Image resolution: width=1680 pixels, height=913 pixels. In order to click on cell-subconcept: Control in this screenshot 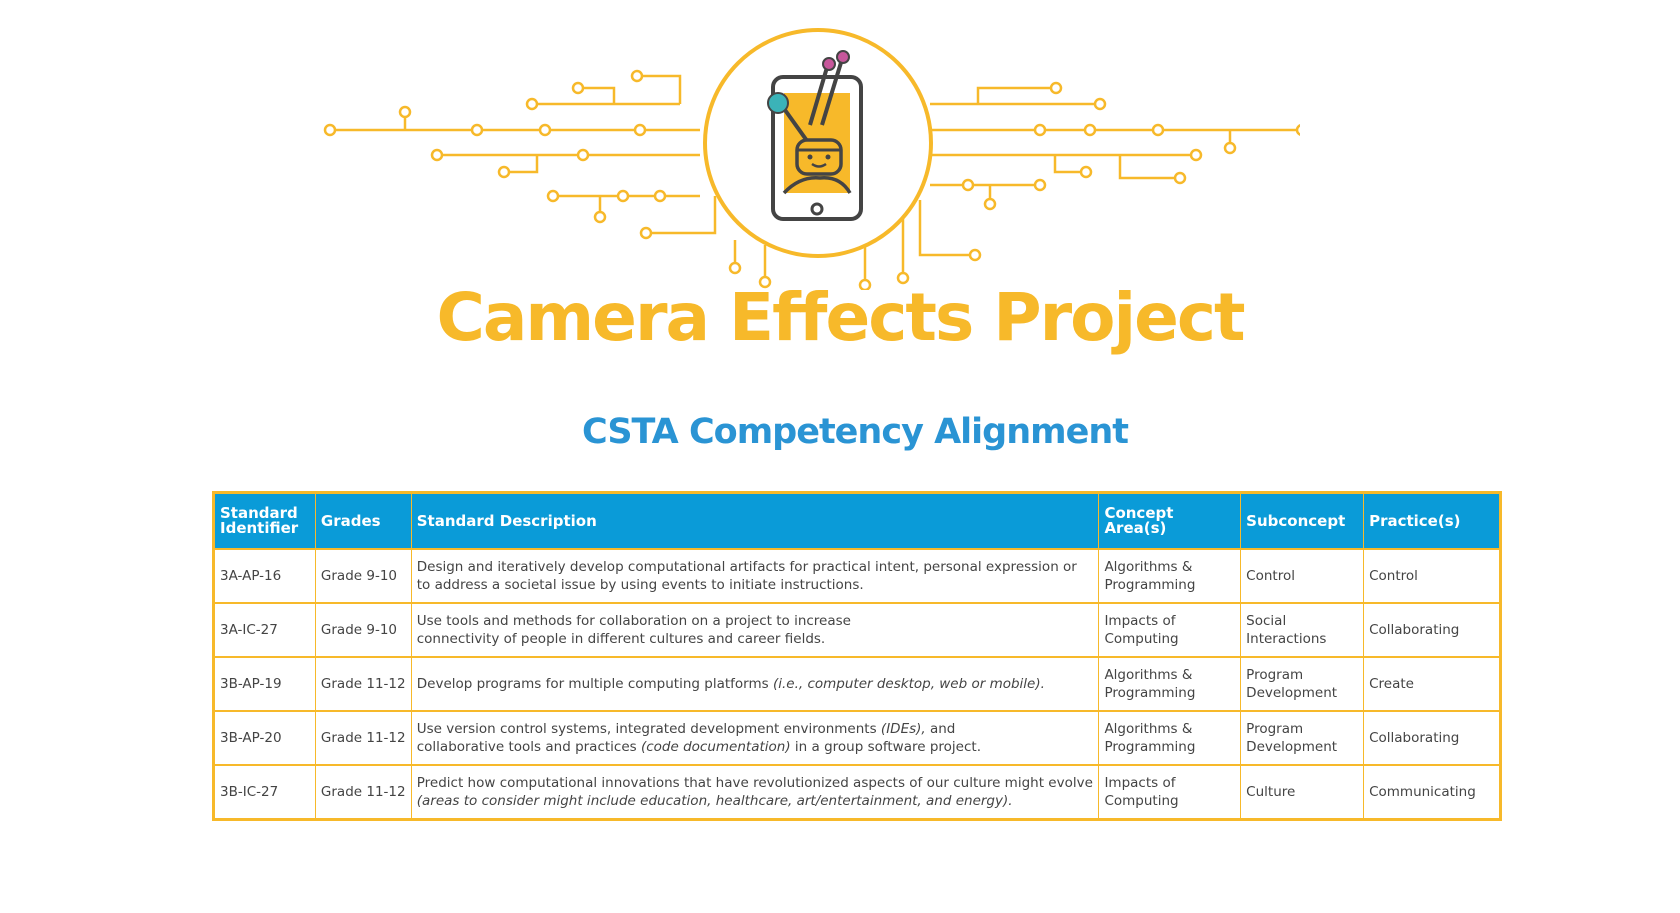, I will do `click(1302, 575)`.